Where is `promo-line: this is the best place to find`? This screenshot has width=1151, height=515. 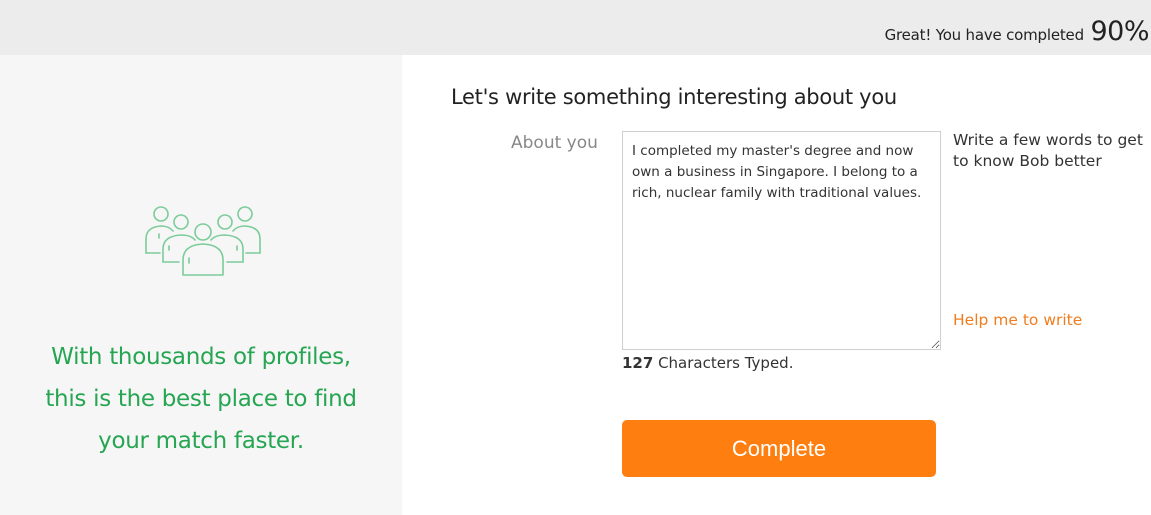
promo-line: this is the best place to find is located at coordinates (201, 399).